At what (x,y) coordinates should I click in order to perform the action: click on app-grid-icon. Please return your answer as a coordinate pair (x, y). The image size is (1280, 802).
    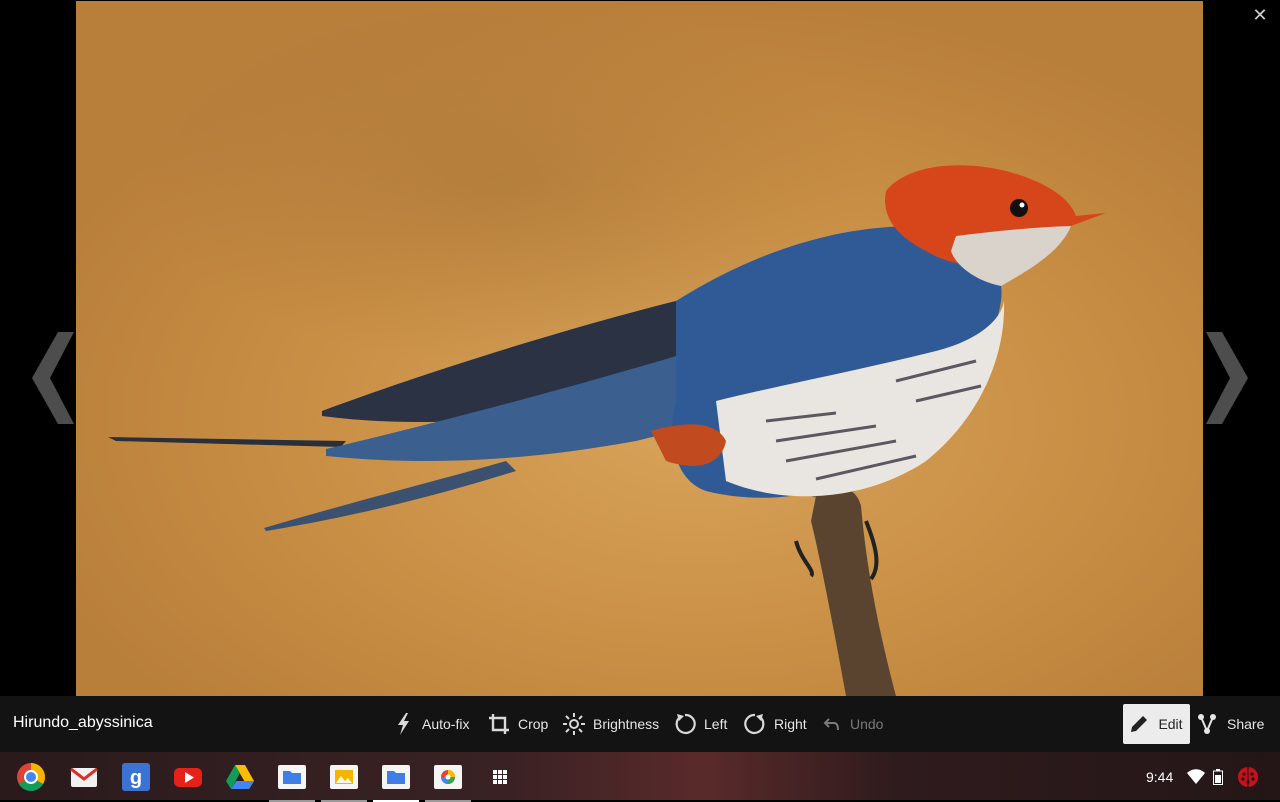
    Looking at the image, I should click on (500, 777).